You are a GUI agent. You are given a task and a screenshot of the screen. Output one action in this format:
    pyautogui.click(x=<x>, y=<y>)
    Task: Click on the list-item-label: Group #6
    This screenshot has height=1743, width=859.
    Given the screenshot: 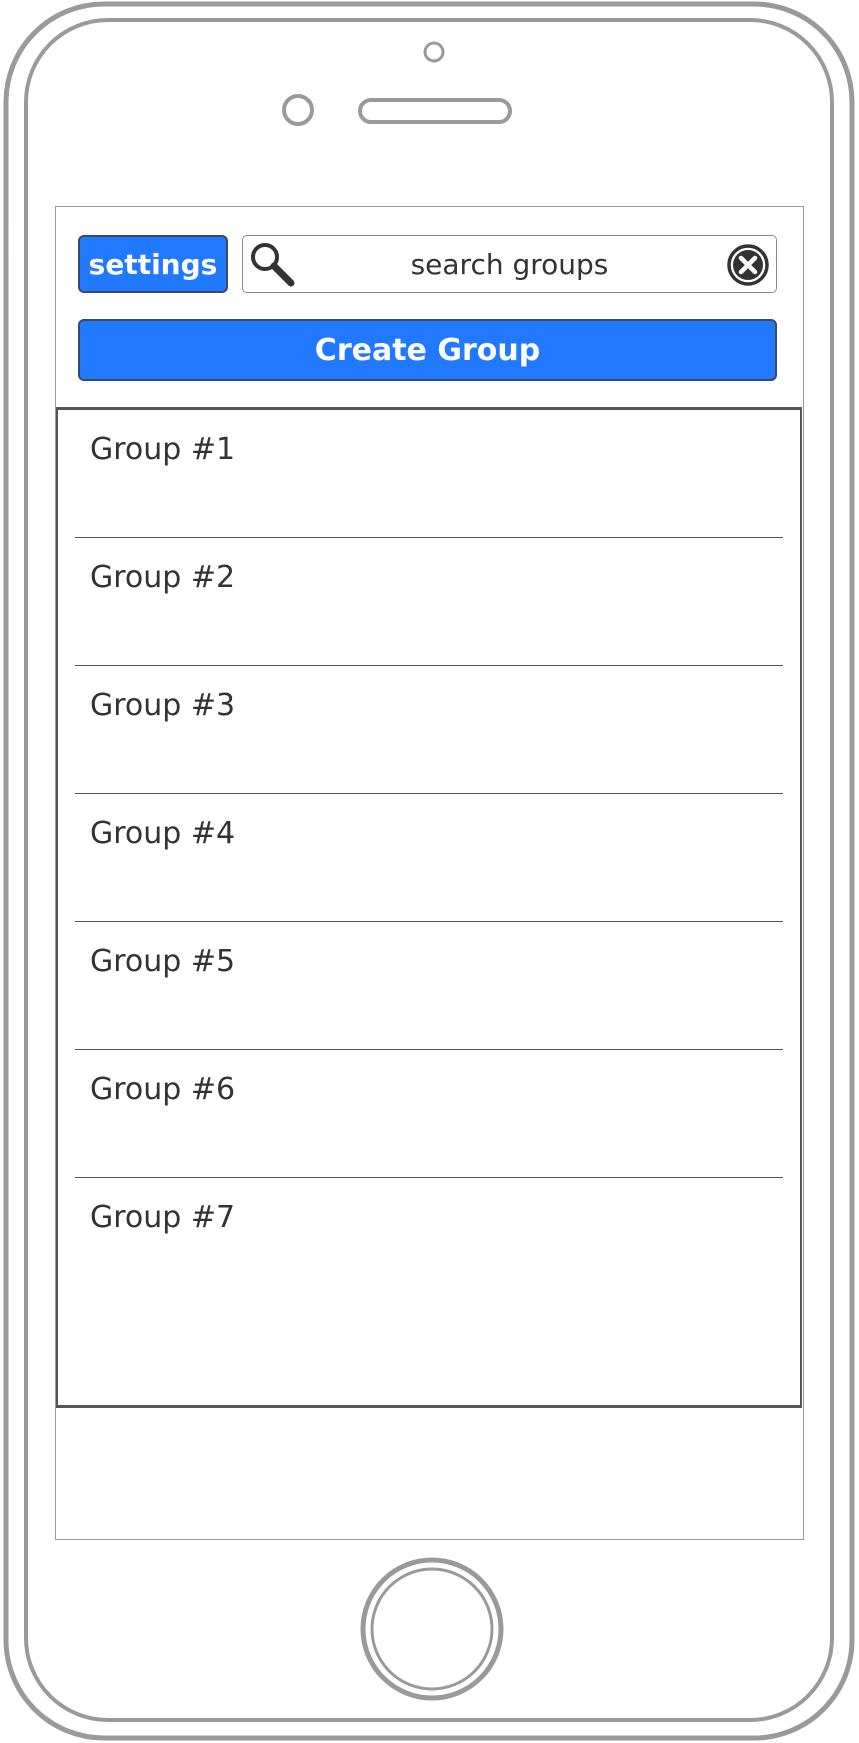 What is the action you would take?
    pyautogui.click(x=163, y=1089)
    